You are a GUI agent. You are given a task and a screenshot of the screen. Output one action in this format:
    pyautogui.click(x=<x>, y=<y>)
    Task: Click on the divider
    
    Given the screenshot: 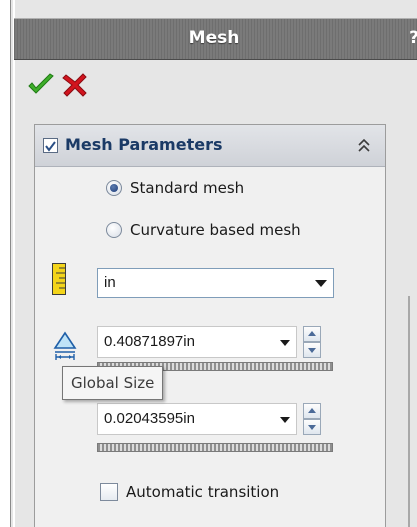 What is the action you would take?
    pyautogui.click(x=409, y=411)
    